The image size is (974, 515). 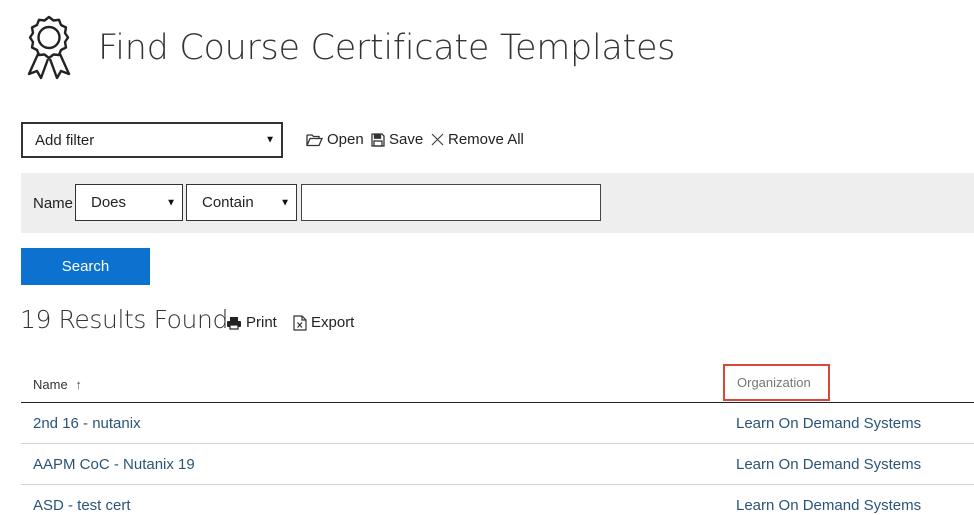 What do you see at coordinates (300, 322) in the screenshot?
I see `excel-export-icon` at bounding box center [300, 322].